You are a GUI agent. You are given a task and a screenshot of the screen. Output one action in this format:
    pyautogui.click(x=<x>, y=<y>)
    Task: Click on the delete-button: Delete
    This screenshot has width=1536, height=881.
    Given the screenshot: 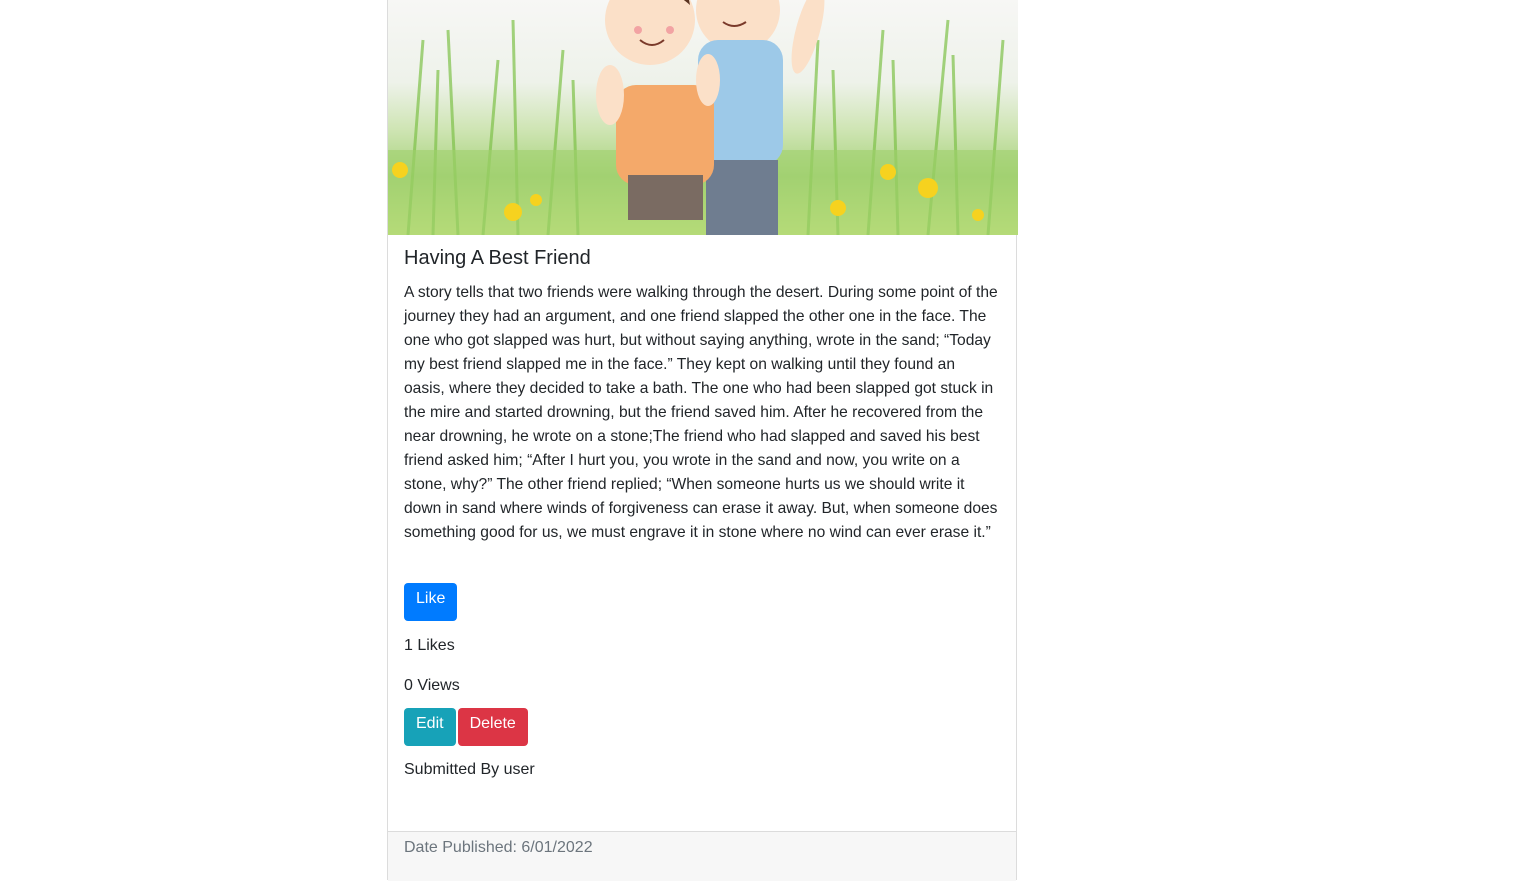 What is the action you would take?
    pyautogui.click(x=492, y=727)
    